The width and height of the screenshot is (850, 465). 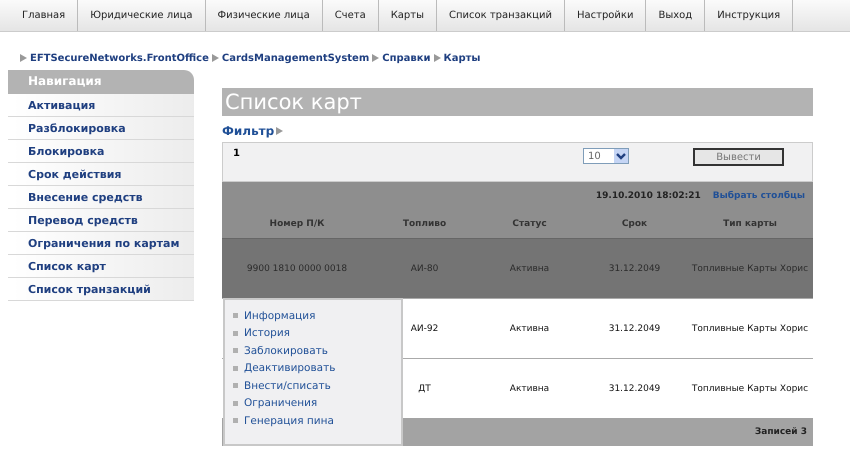 What do you see at coordinates (119, 58) in the screenshot?
I see `breadcrumb-link: EFTSecureNetworks.FrontOffice` at bounding box center [119, 58].